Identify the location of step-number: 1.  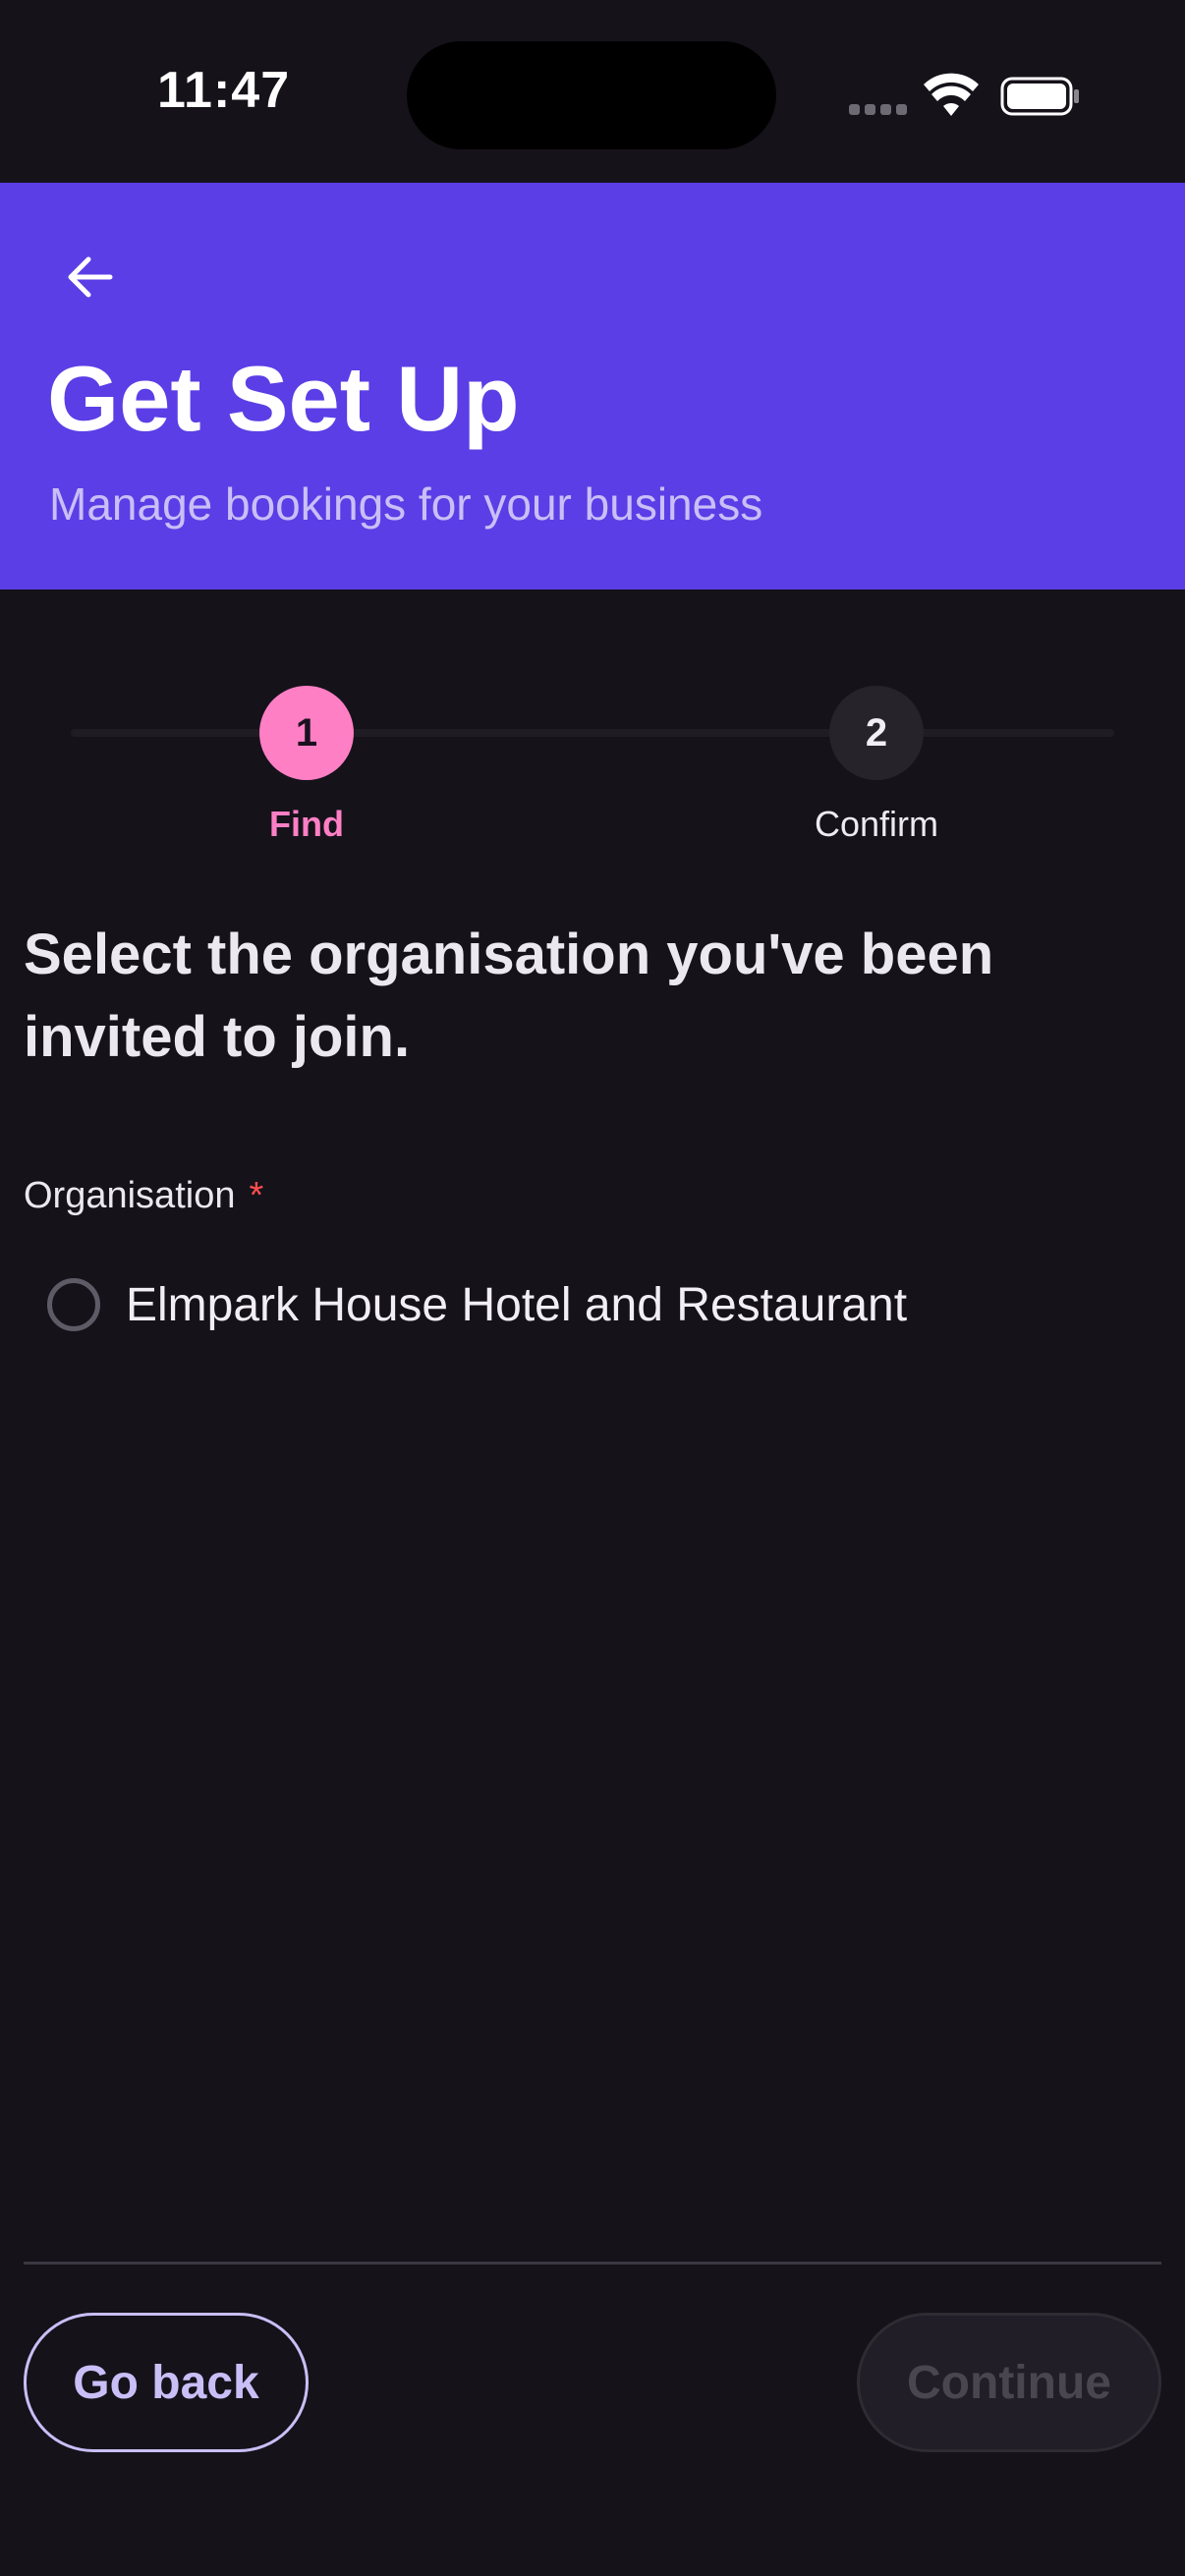
(307, 733).